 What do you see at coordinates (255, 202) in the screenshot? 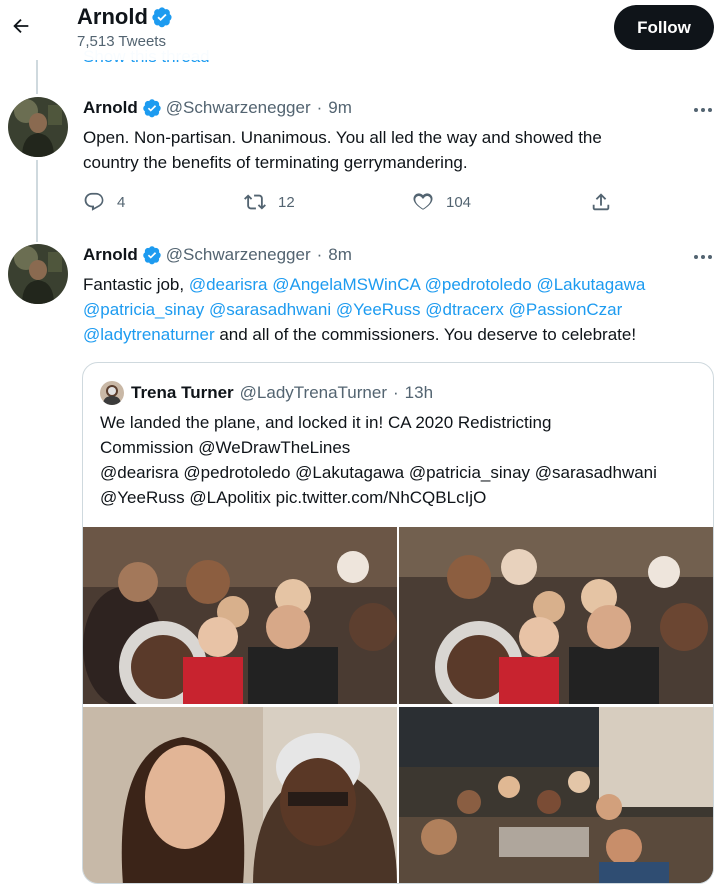
I see `retweet-icon` at bounding box center [255, 202].